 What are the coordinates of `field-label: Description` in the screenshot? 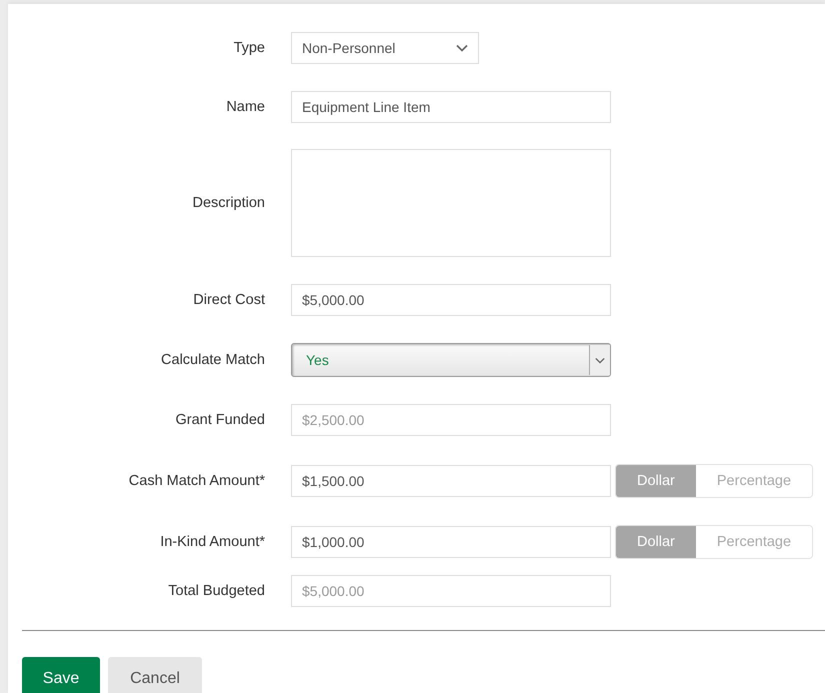 It's located at (228, 203).